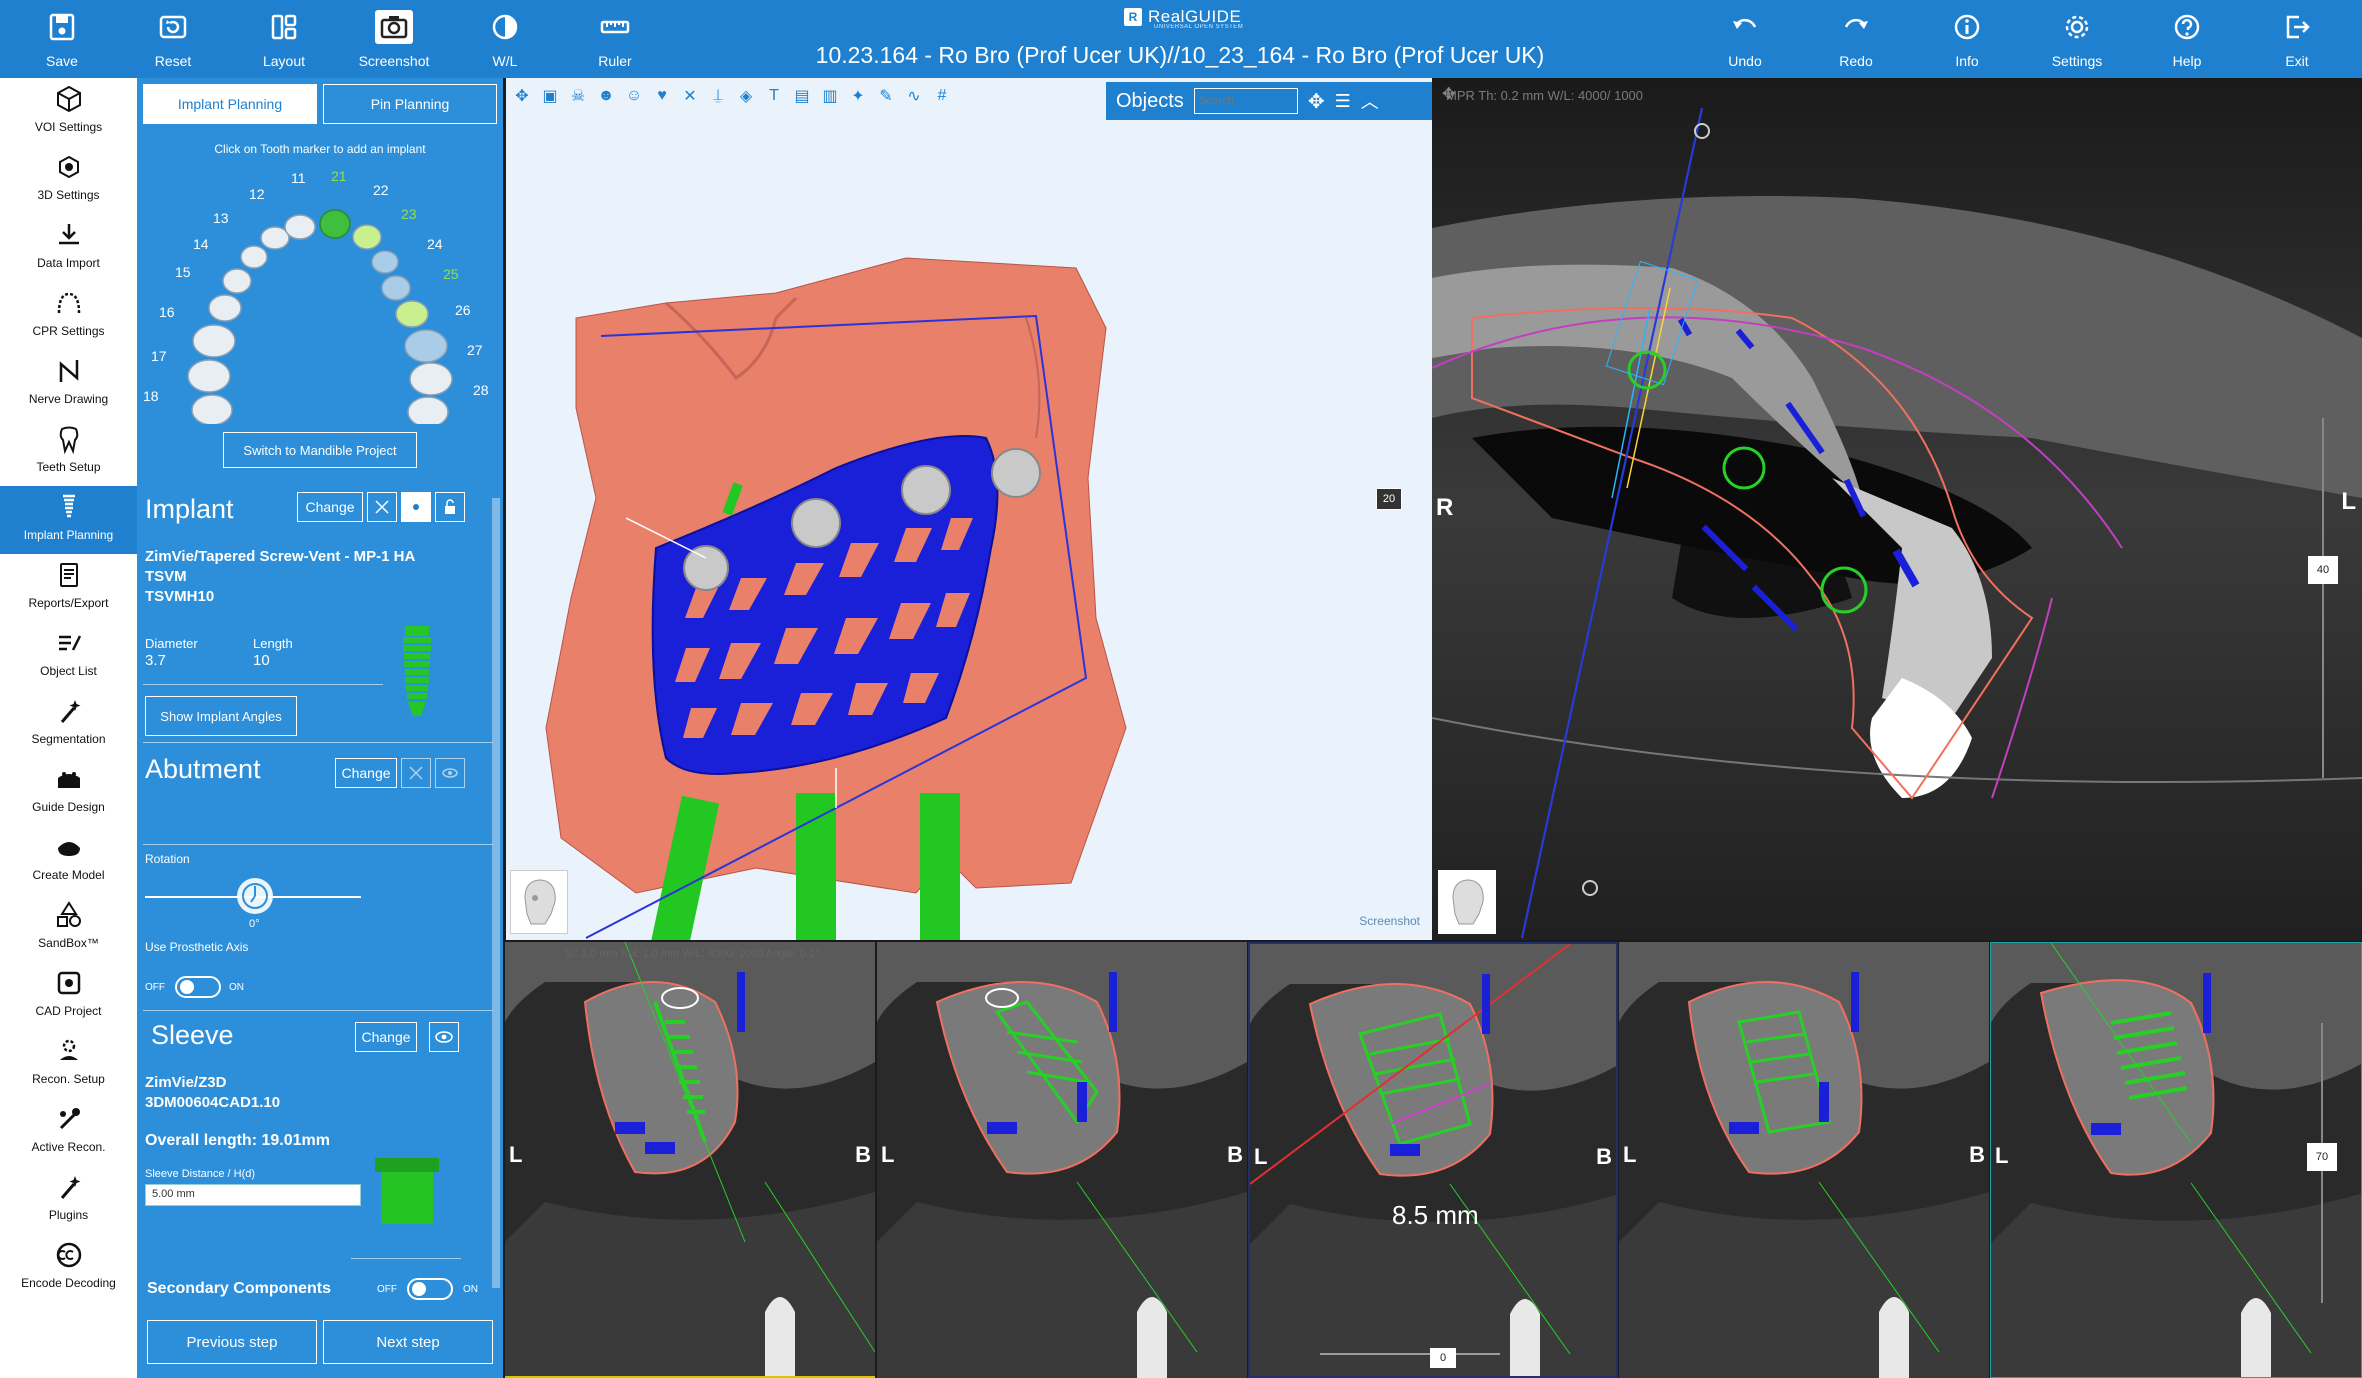 This screenshot has width=2362, height=1378. What do you see at coordinates (68, 656) in the screenshot?
I see `nav-object-list: Object List` at bounding box center [68, 656].